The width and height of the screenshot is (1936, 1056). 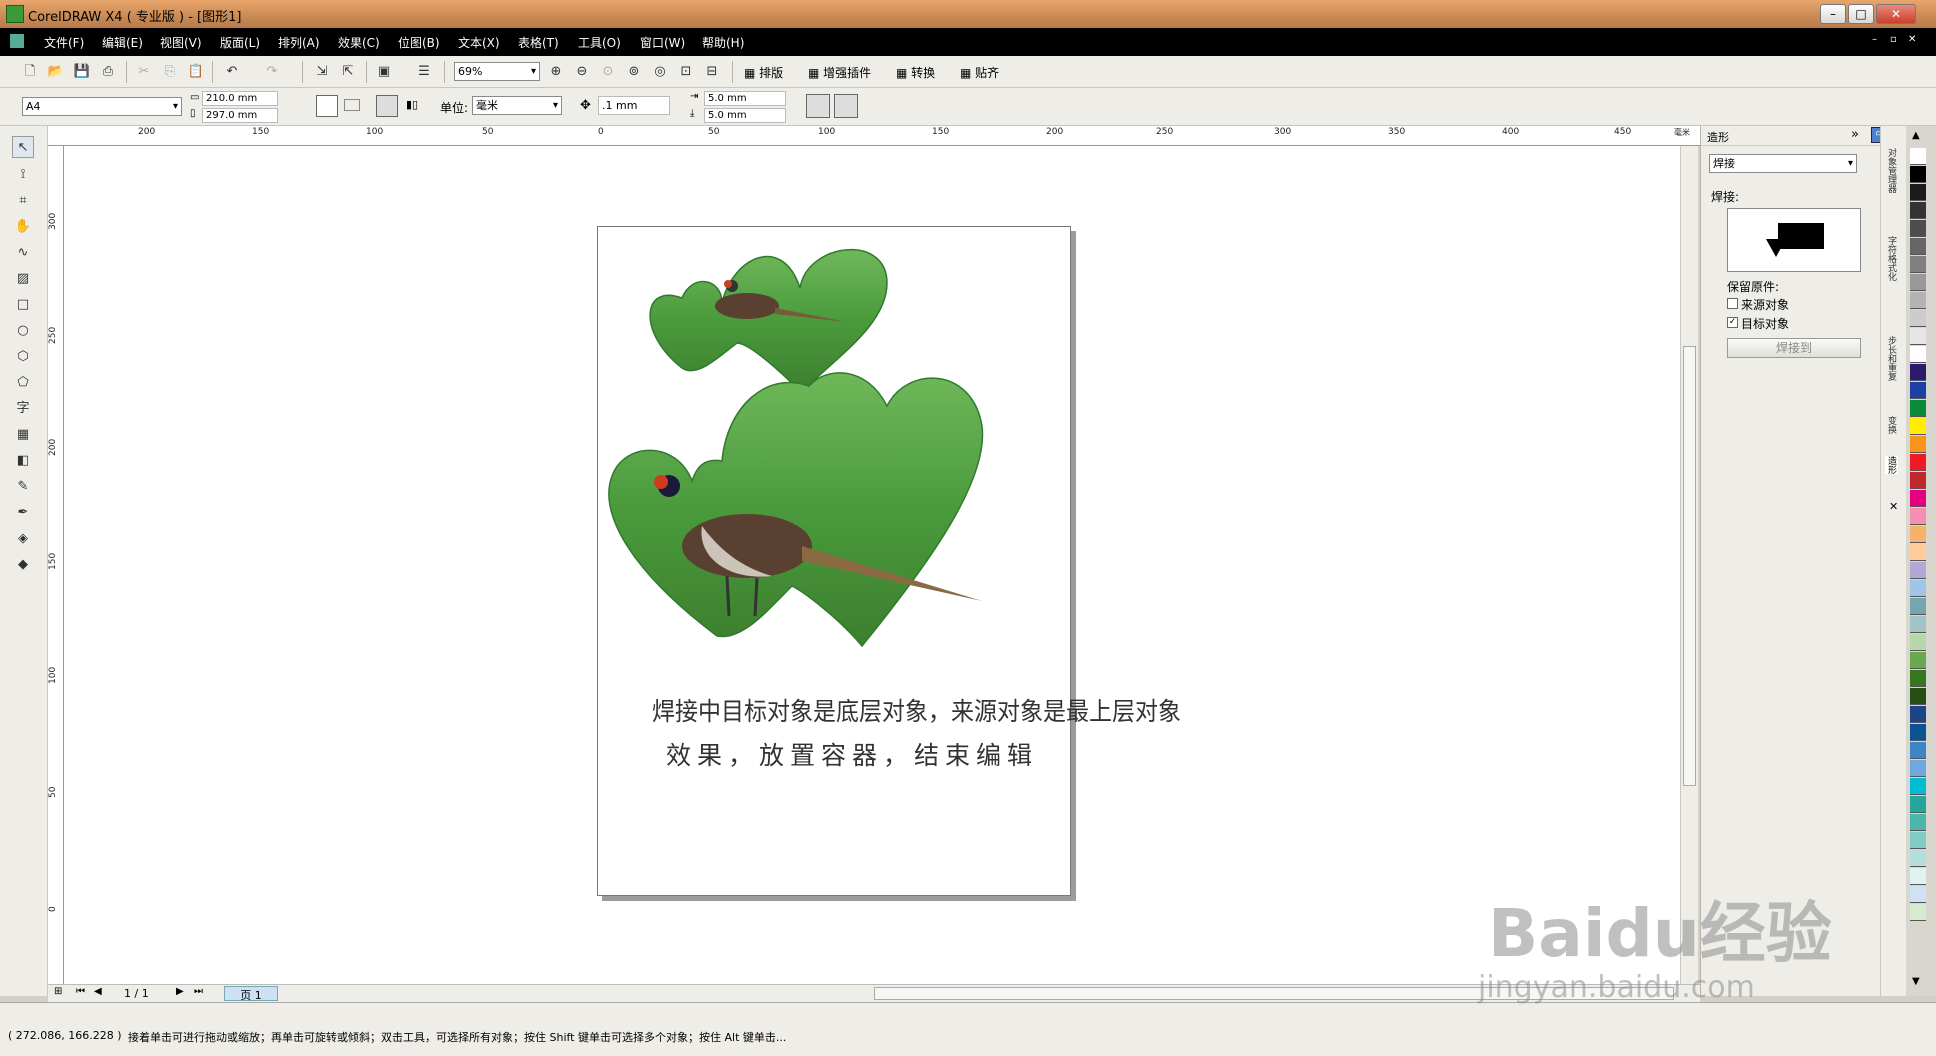 What do you see at coordinates (327, 106) in the screenshot?
I see `portrait-button` at bounding box center [327, 106].